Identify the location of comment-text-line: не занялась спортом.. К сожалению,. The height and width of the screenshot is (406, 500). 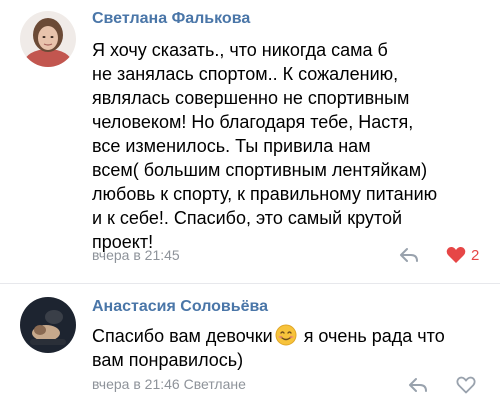
(245, 74).